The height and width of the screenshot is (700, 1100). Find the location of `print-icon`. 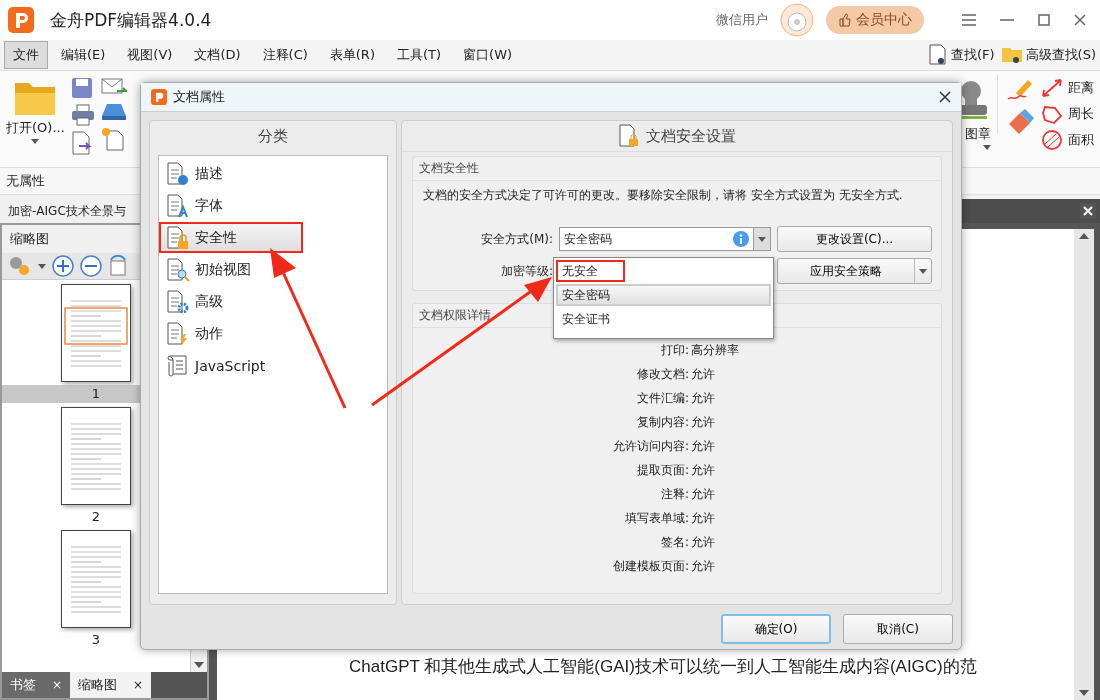

print-icon is located at coordinates (82, 115).